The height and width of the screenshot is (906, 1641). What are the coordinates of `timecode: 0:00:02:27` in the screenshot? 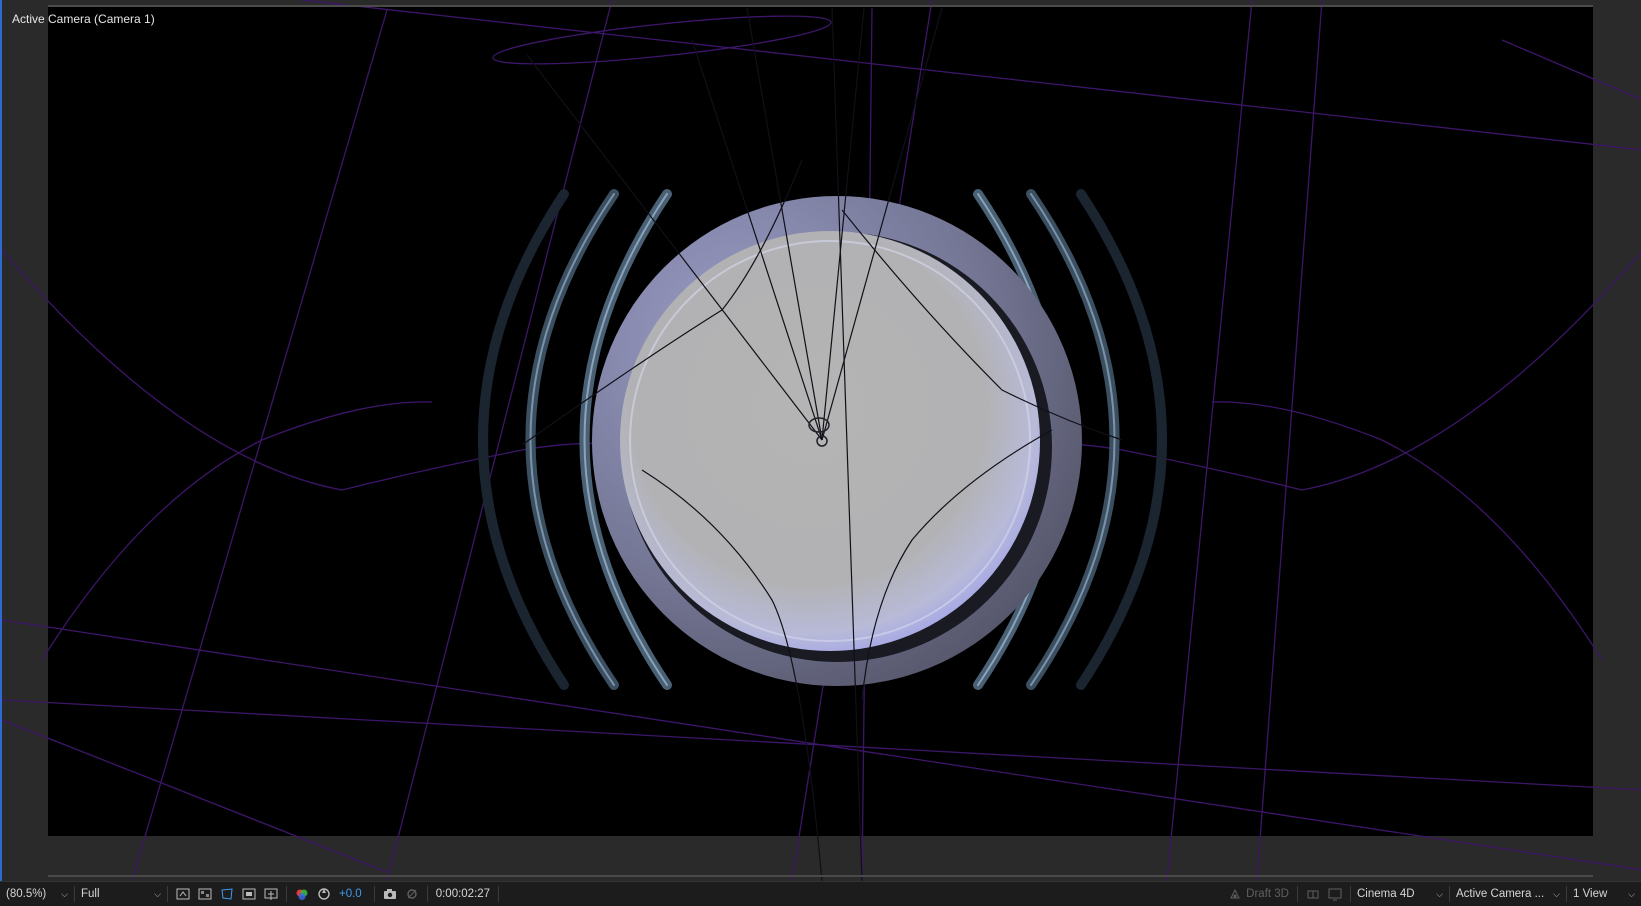 It's located at (463, 894).